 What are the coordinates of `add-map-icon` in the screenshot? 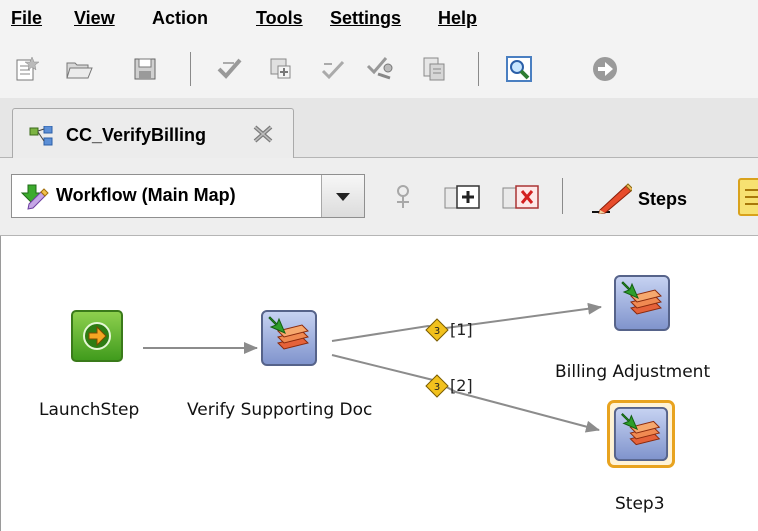 It's located at (462, 200).